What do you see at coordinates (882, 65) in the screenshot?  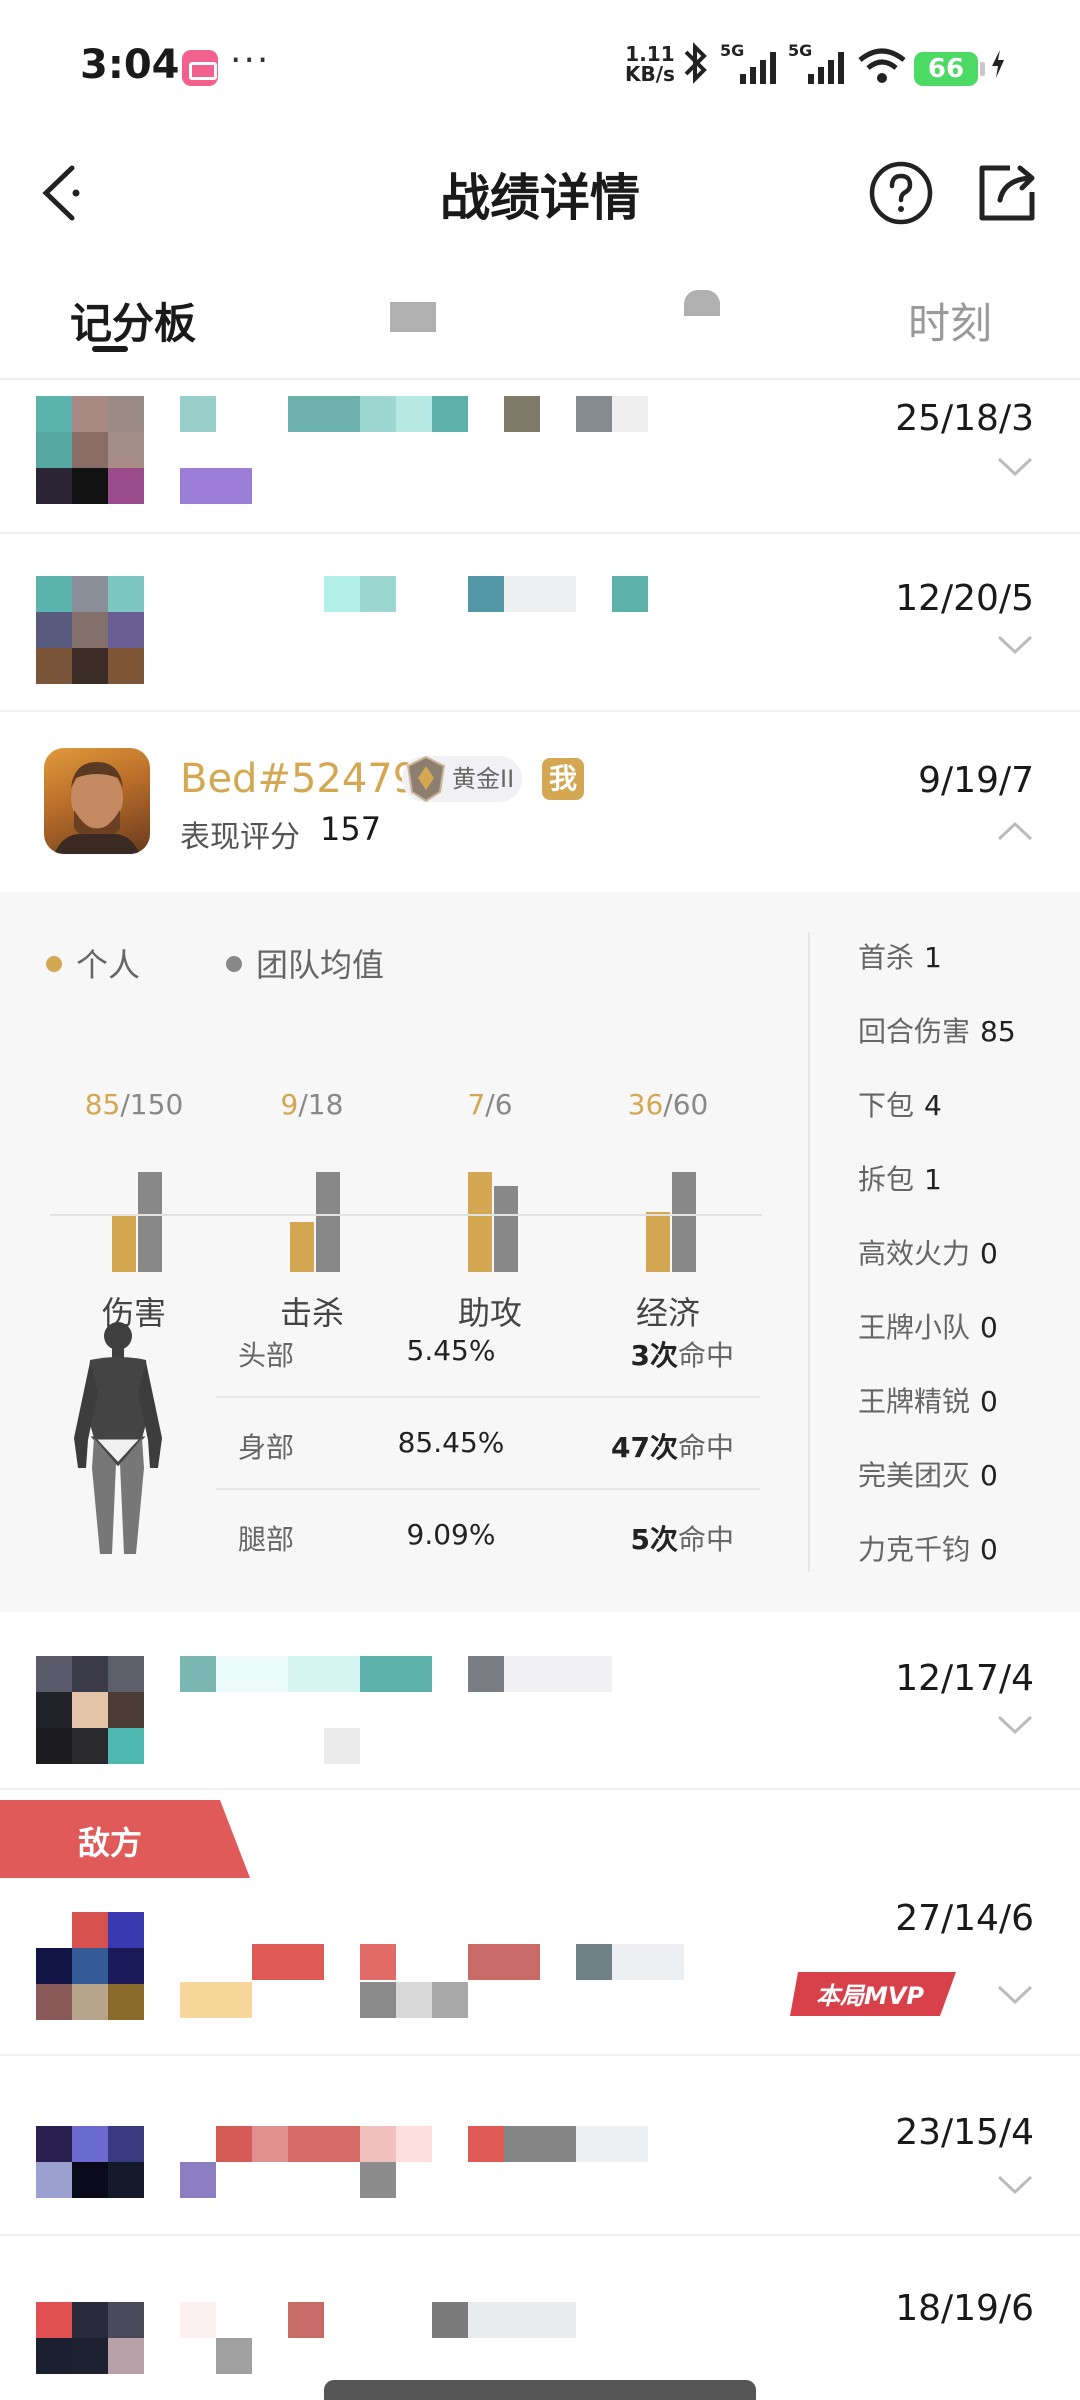 I see `wifi-icon` at bounding box center [882, 65].